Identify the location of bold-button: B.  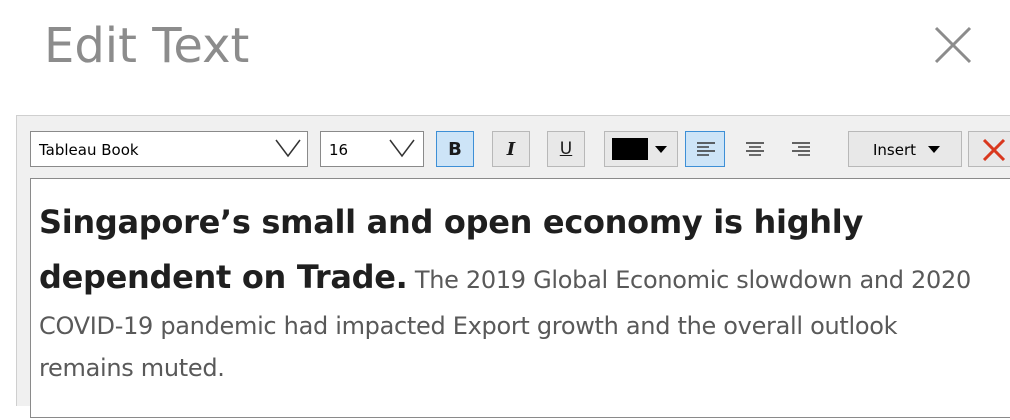
(455, 149).